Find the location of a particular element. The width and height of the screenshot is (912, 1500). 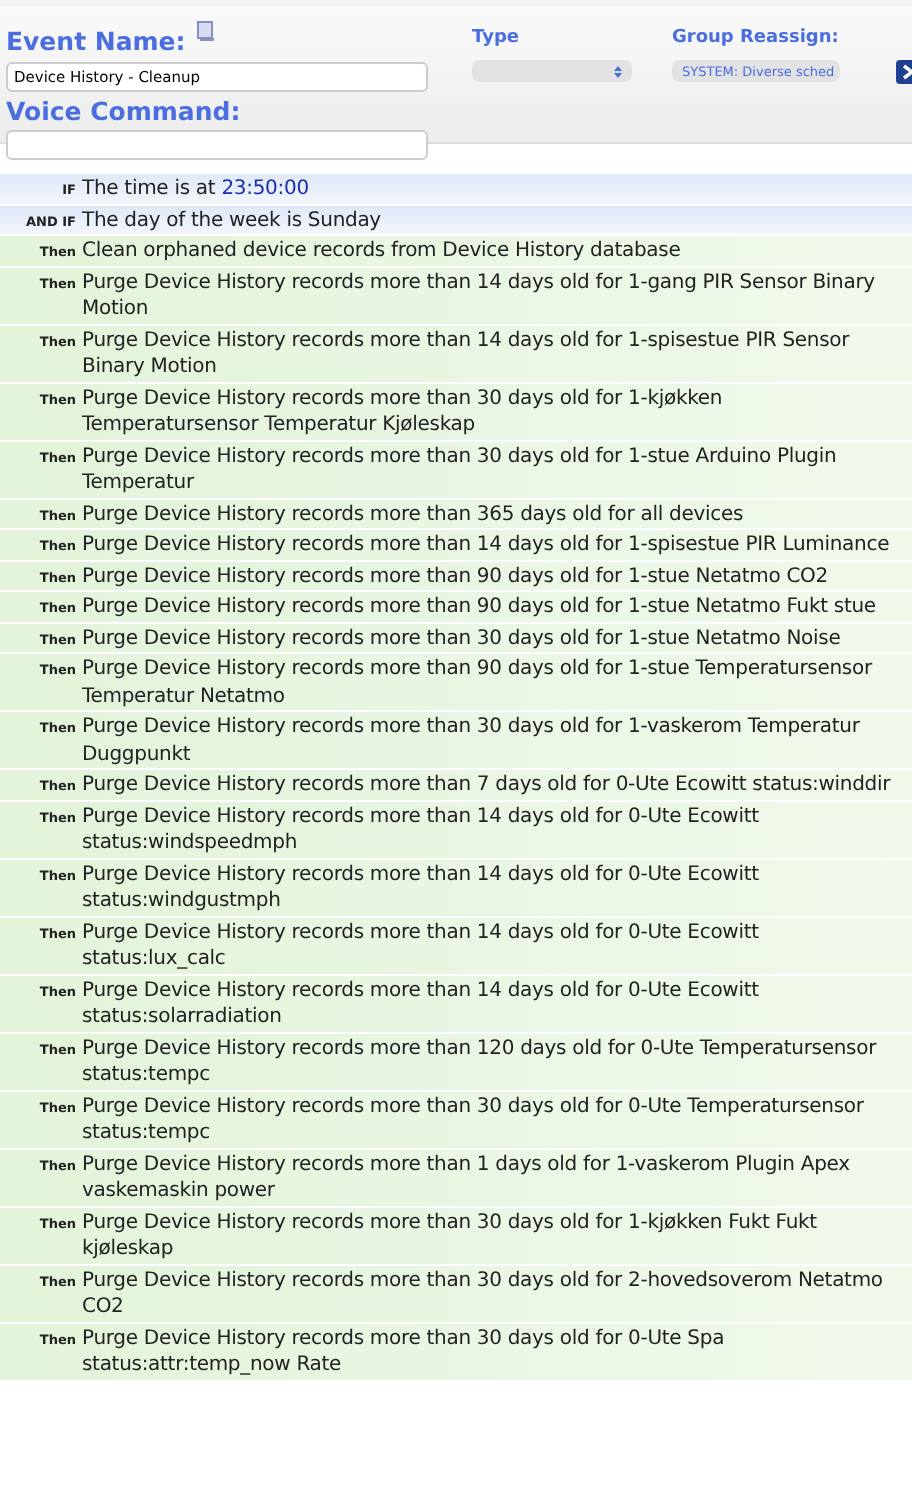

row-text: Purge Device History records more than 14 days old for 1-spisestue PIR Sensor Binary Motion is located at coordinates (467, 354).